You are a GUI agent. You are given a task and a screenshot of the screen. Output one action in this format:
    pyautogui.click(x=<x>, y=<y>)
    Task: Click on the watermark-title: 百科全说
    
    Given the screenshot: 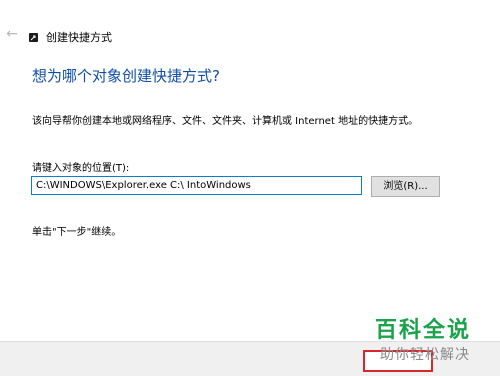 What is the action you would take?
    pyautogui.click(x=423, y=330)
    